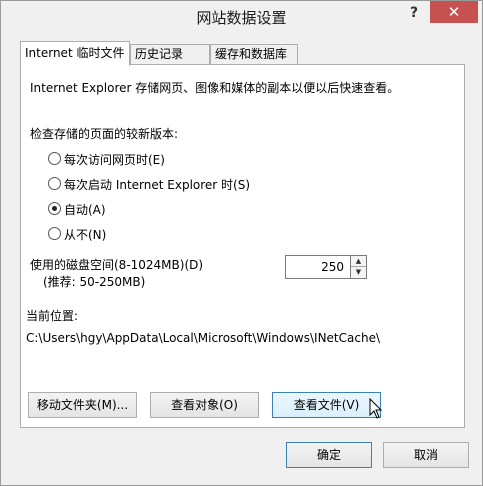 The width and height of the screenshot is (483, 486). Describe the element at coordinates (241, 16) in the screenshot. I see `title-bar: 网站数据设置 ? ✕` at that location.